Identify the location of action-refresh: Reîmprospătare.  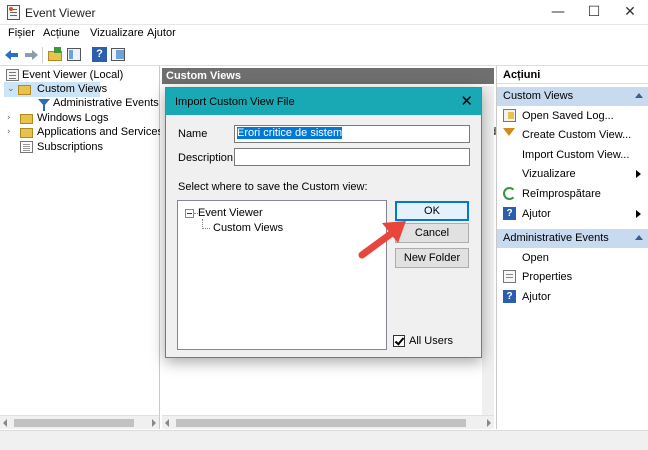
(572, 194).